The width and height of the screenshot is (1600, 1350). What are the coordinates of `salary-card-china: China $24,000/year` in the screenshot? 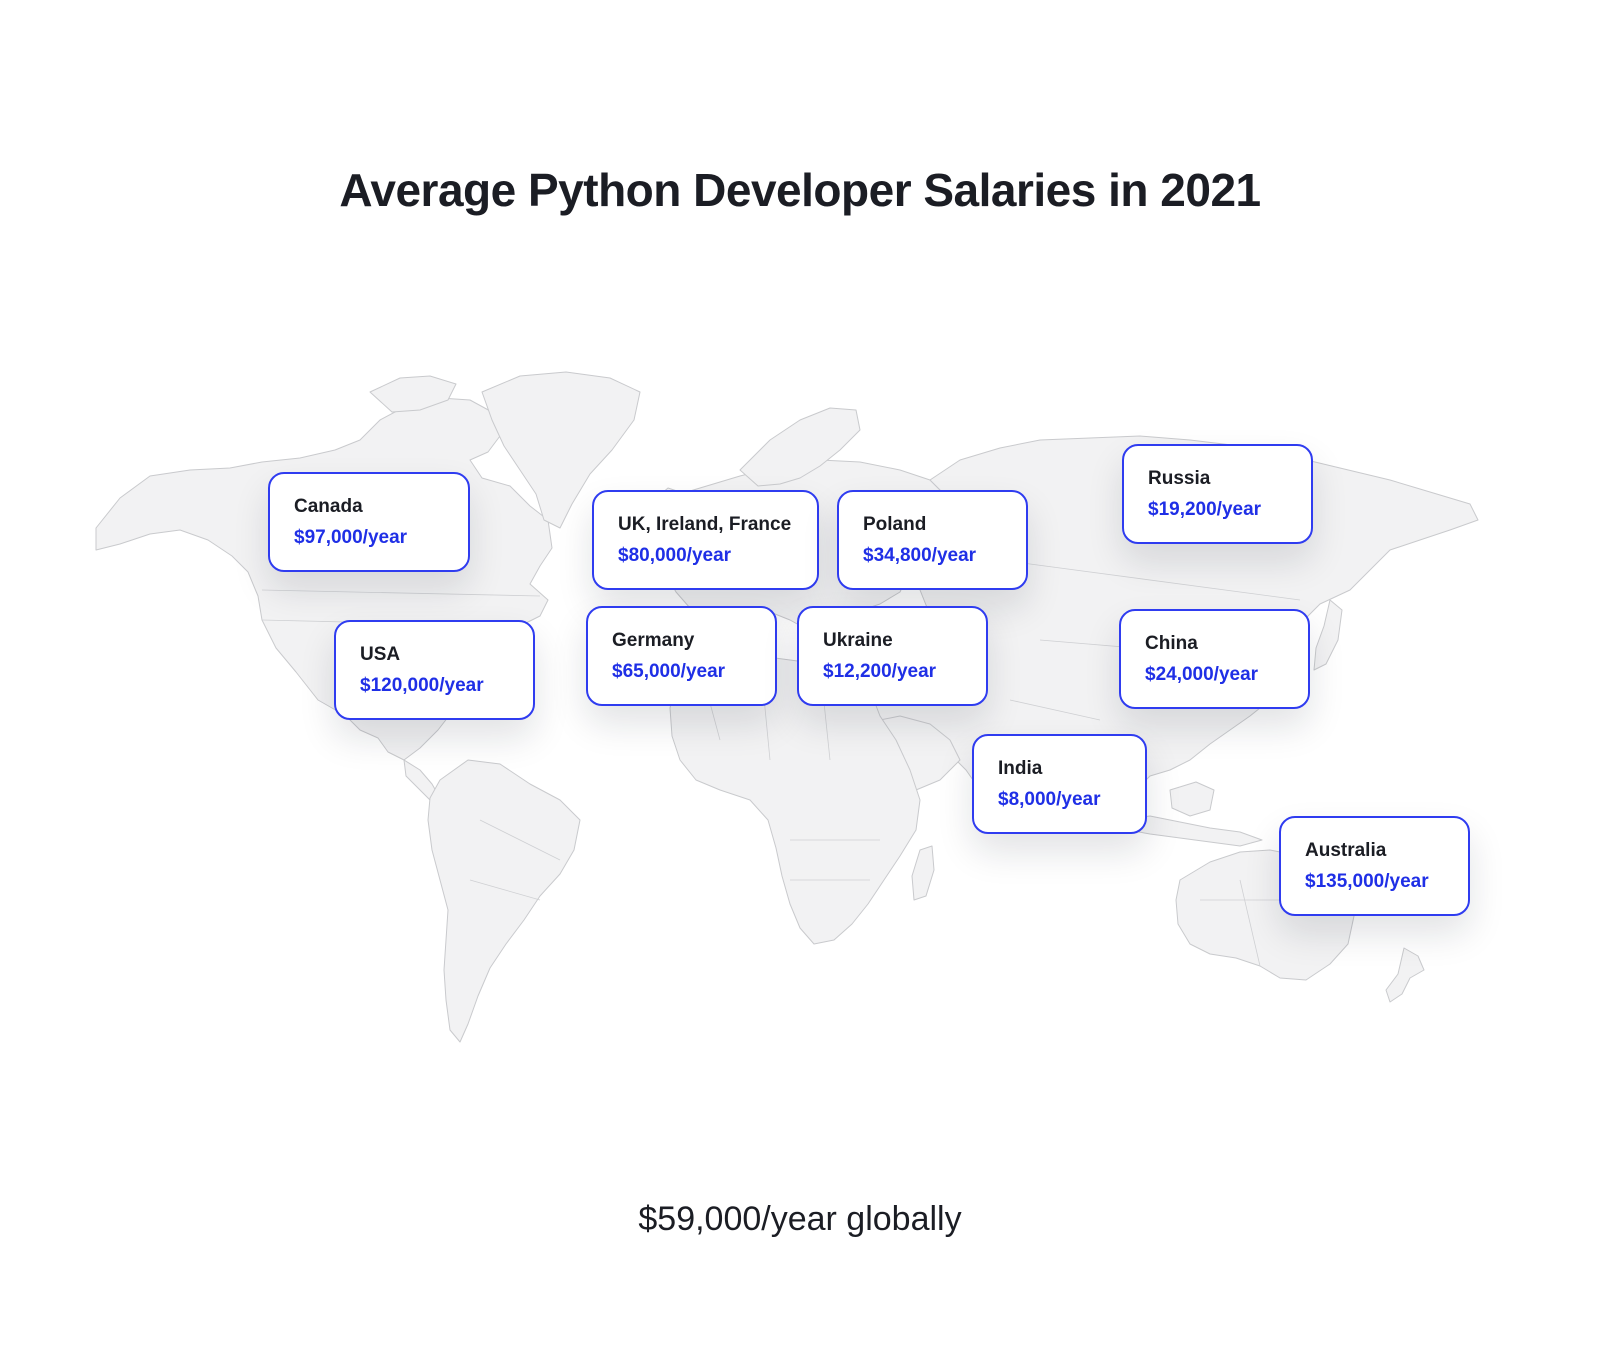 It's located at (1214, 659).